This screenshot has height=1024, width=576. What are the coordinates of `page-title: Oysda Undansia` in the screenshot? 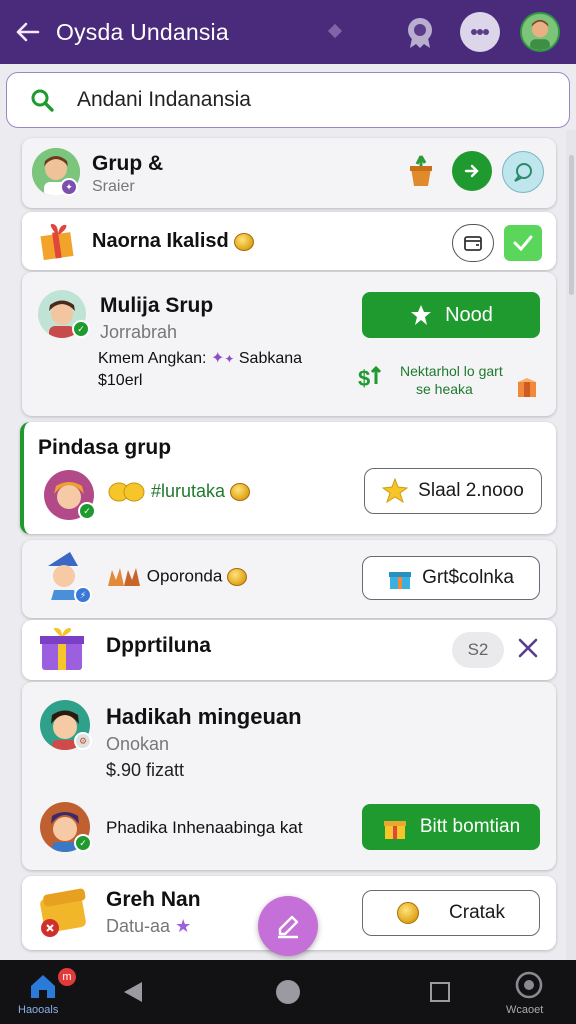 It's located at (142, 31).